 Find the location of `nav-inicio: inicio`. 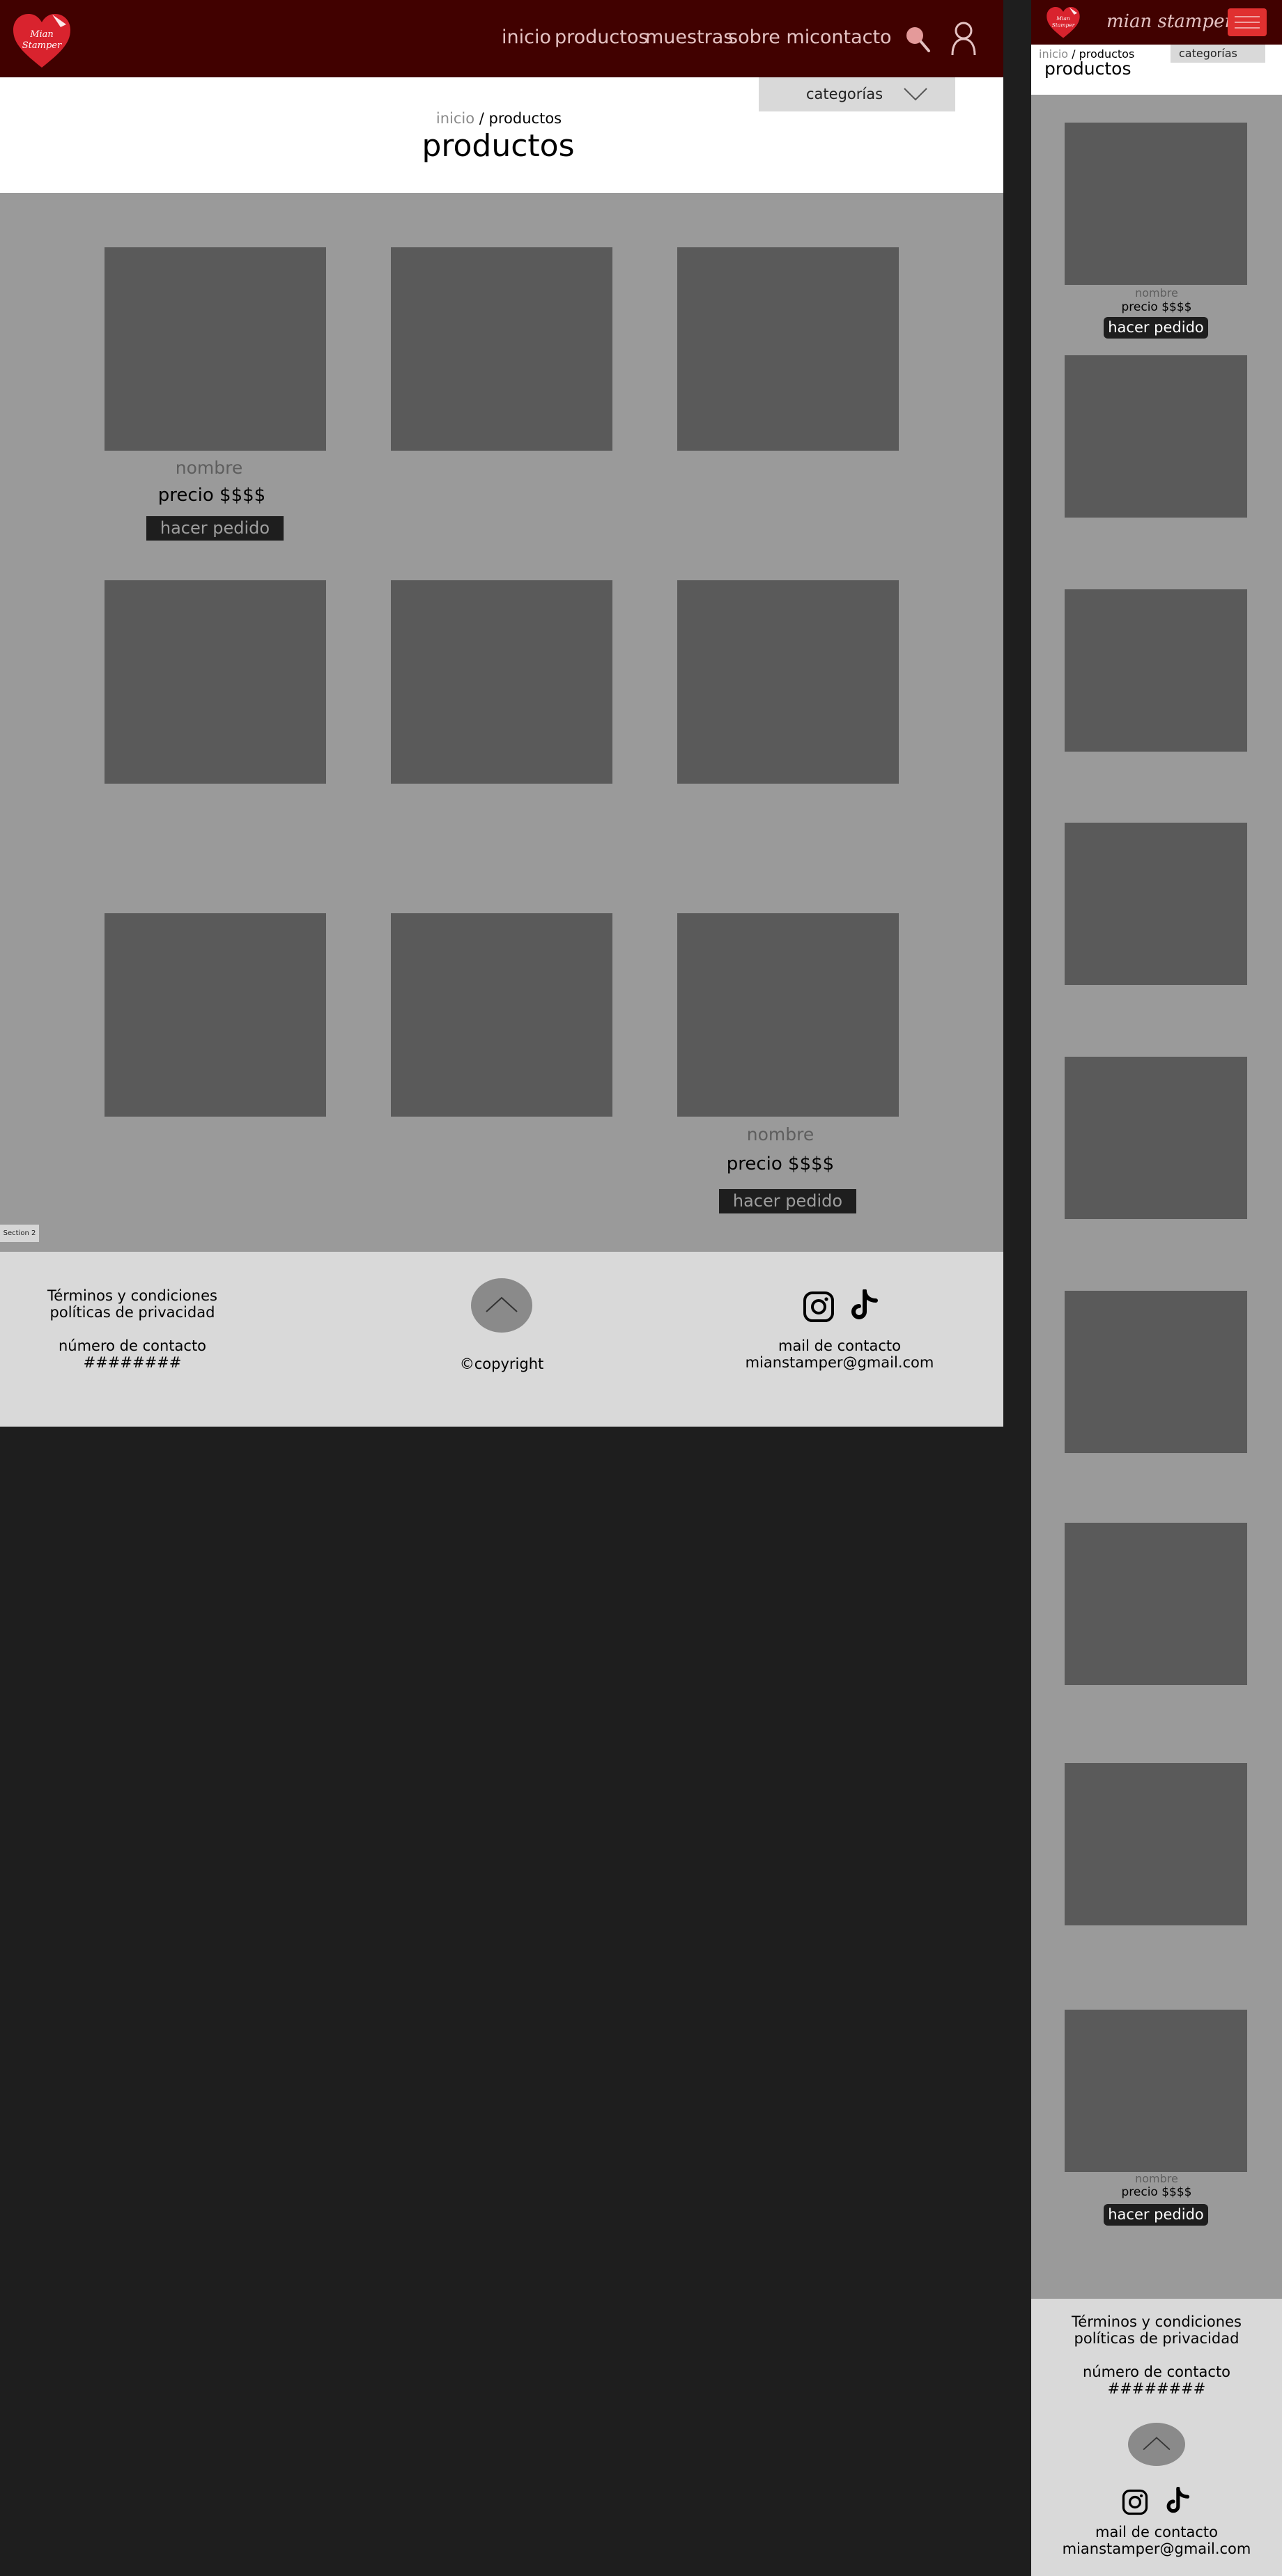

nav-inicio: inicio is located at coordinates (527, 39).